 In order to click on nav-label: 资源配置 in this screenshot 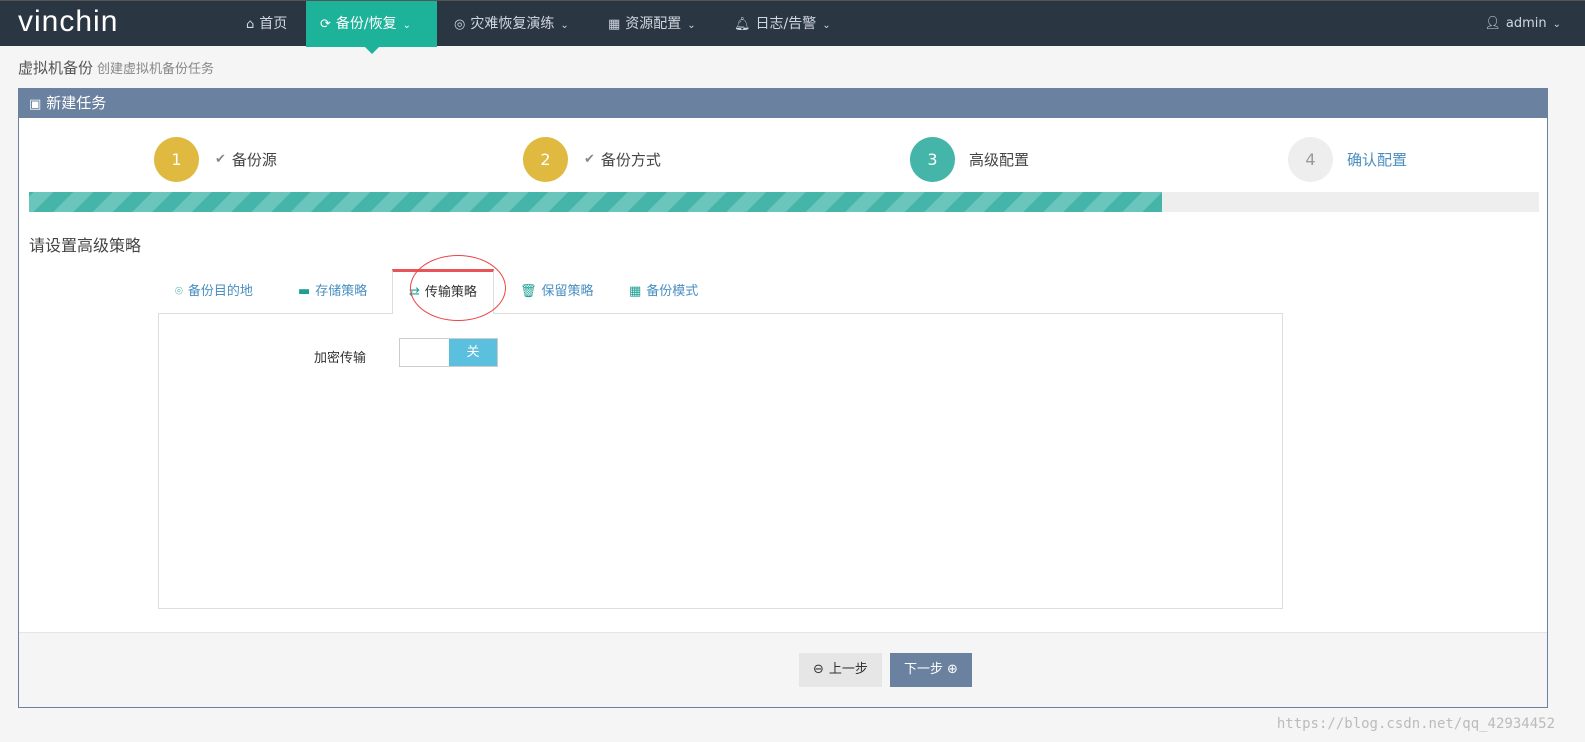, I will do `click(653, 24)`.